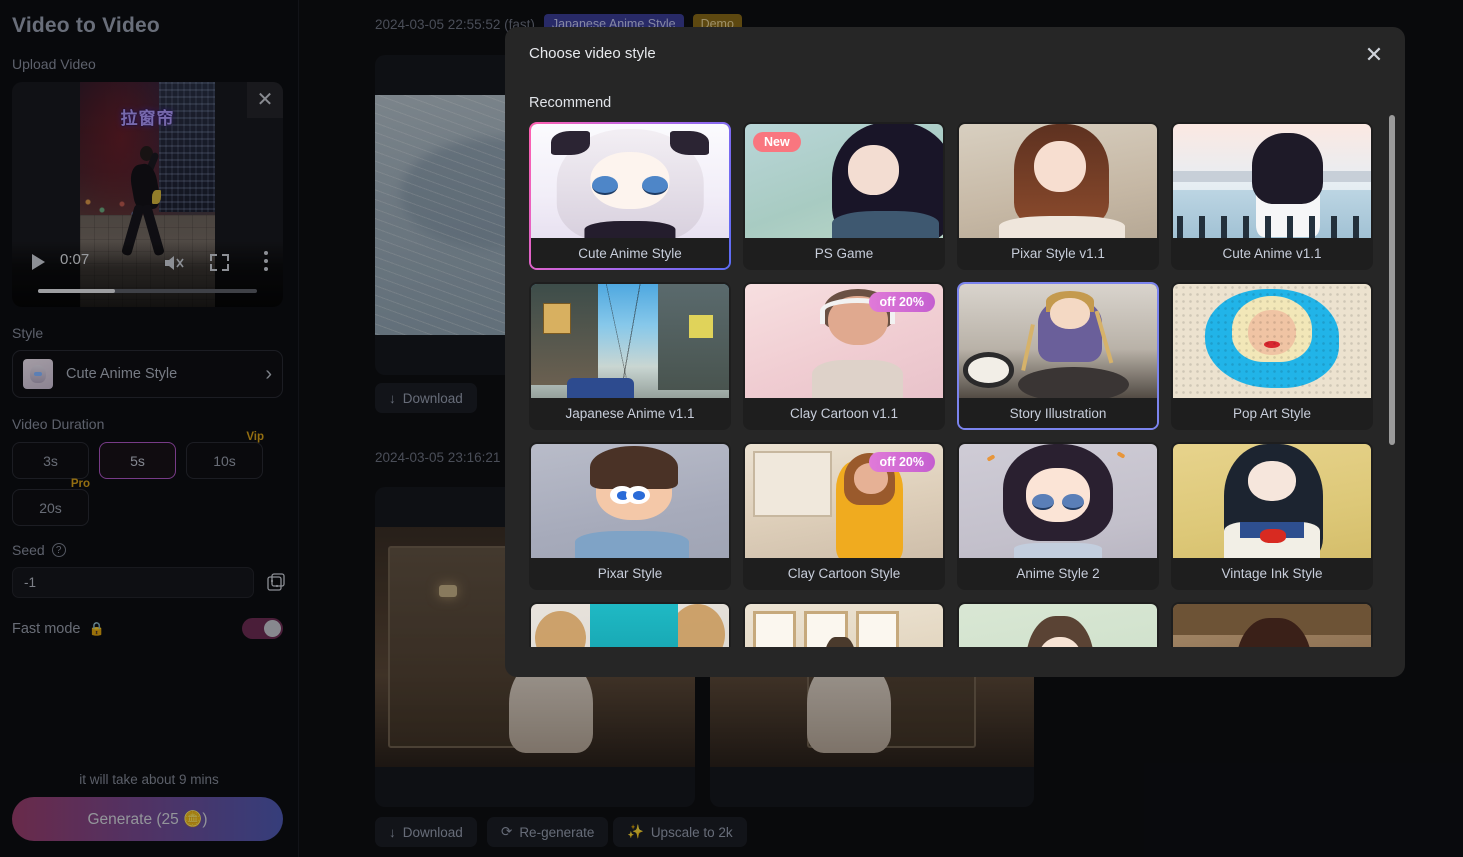 This screenshot has height=857, width=1463. I want to click on modal-scrollbar, so click(1392, 350).